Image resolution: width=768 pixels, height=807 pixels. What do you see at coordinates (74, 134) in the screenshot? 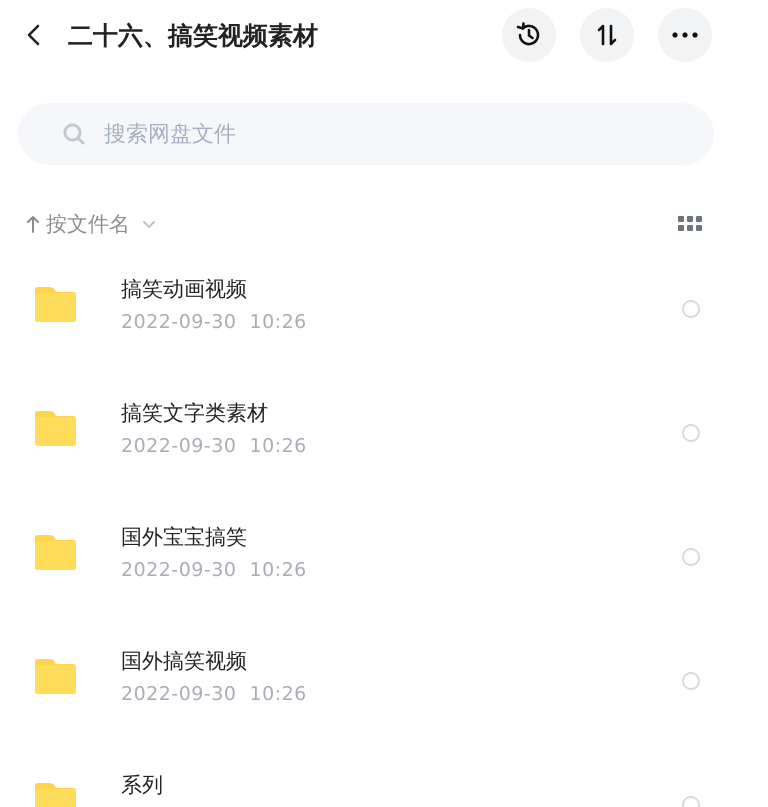
I see `search-icon` at bounding box center [74, 134].